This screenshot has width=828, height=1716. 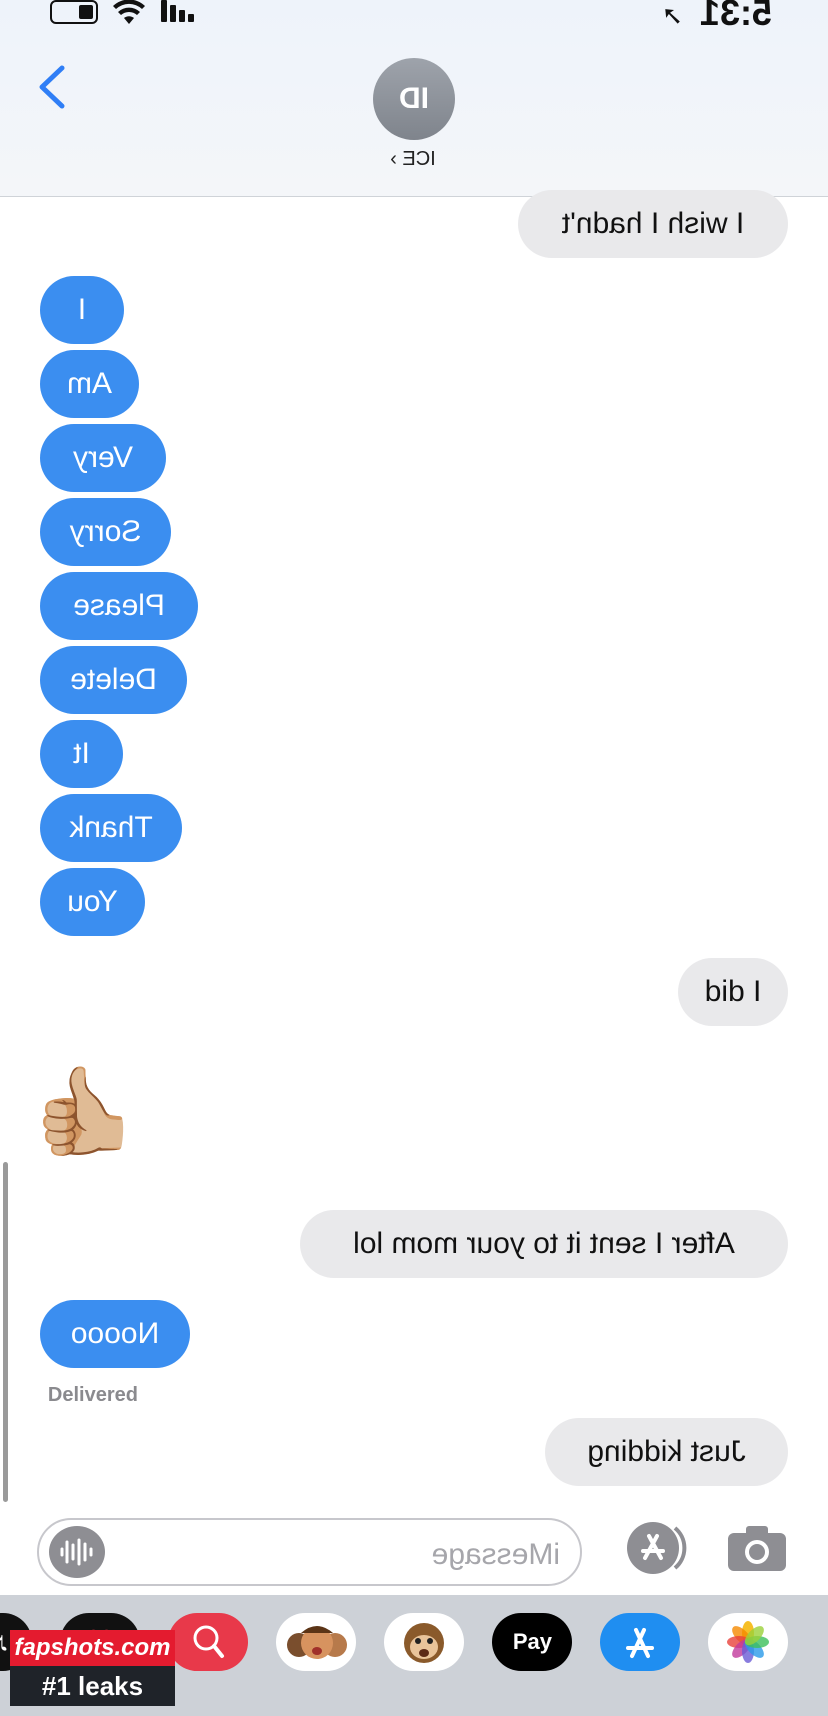 What do you see at coordinates (103, 458) in the screenshot?
I see `message-received: Very` at bounding box center [103, 458].